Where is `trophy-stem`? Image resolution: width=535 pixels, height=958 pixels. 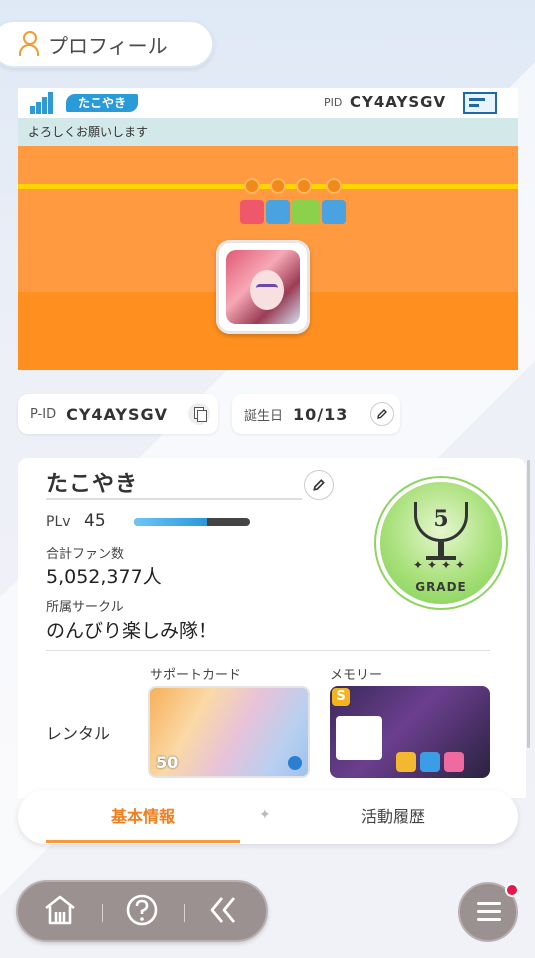
trophy-stem is located at coordinates (441, 549).